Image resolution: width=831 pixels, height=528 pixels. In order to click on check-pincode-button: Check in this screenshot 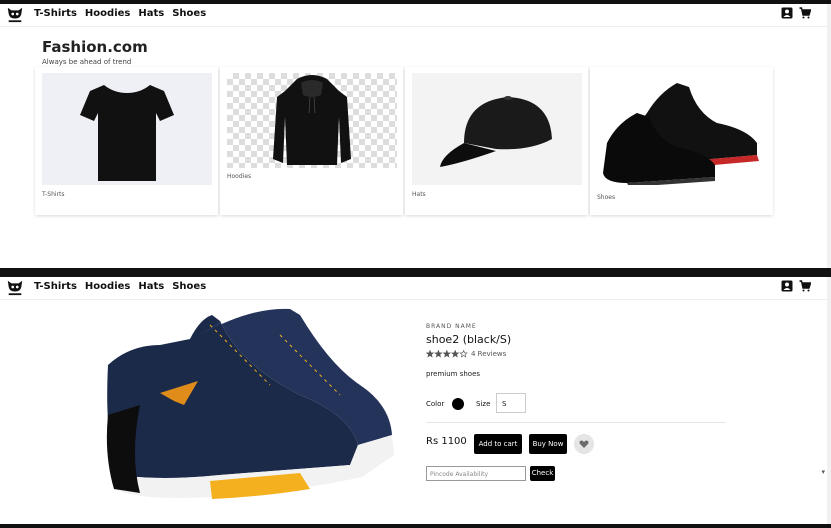, I will do `click(542, 473)`.